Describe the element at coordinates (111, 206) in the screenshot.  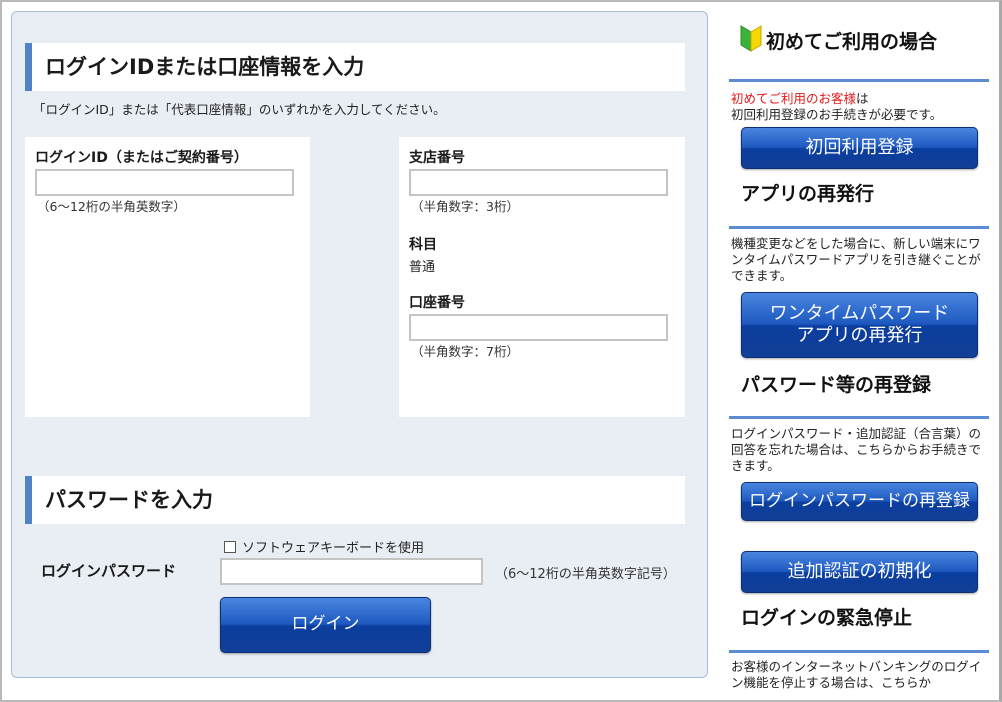
I see `login-id-hint: （6～12桁の半角英数字）` at that location.